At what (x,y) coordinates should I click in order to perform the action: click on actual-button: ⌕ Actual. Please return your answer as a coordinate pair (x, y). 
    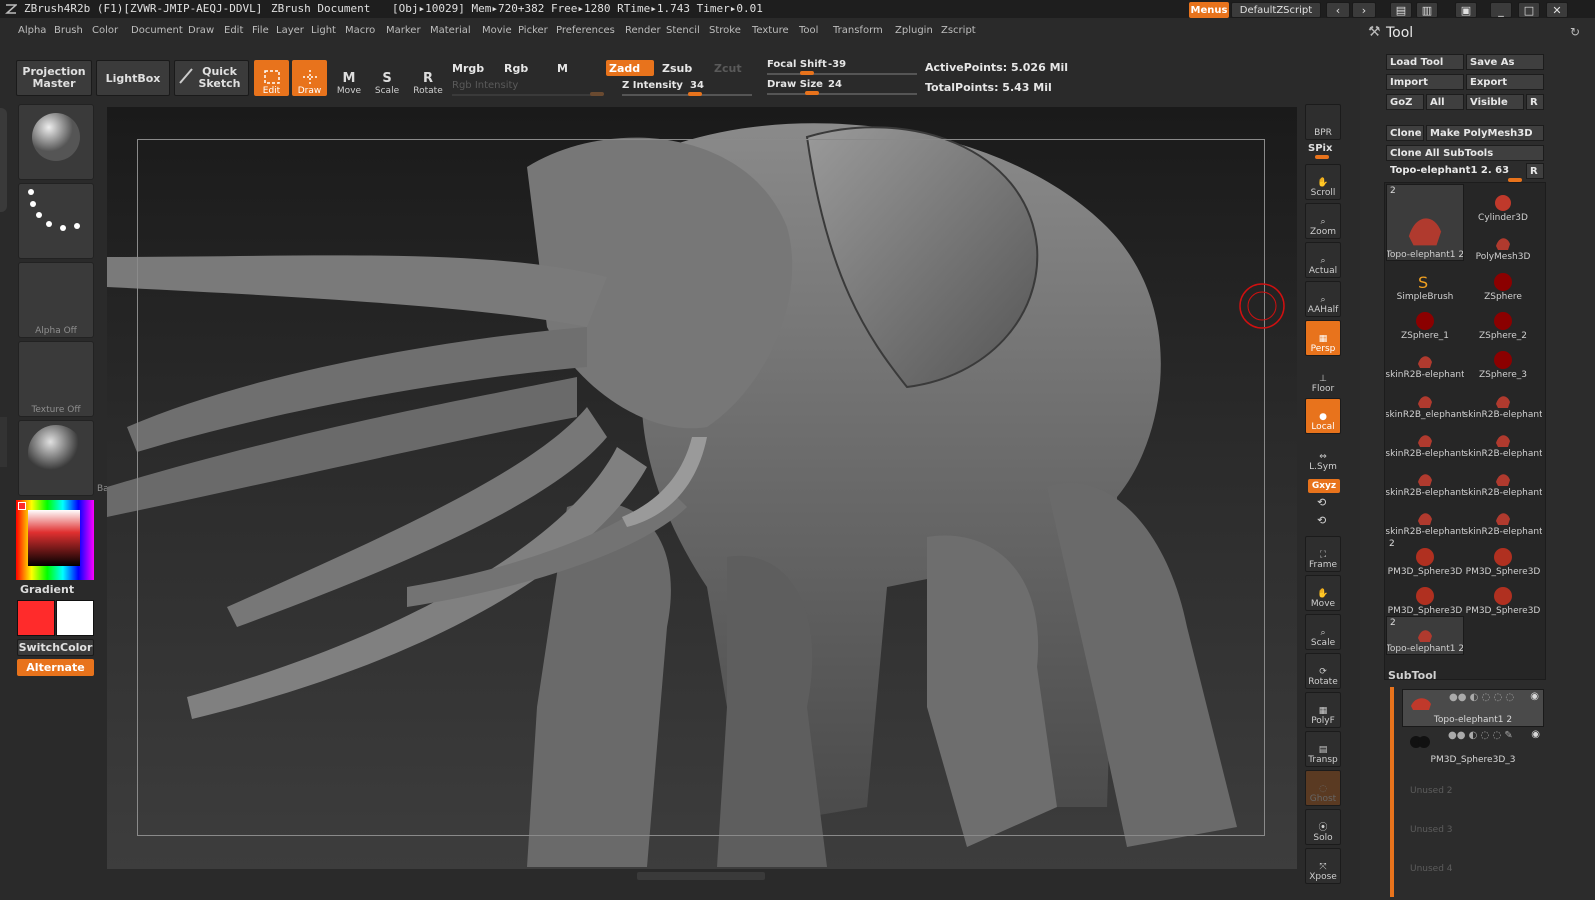
    Looking at the image, I should click on (1323, 260).